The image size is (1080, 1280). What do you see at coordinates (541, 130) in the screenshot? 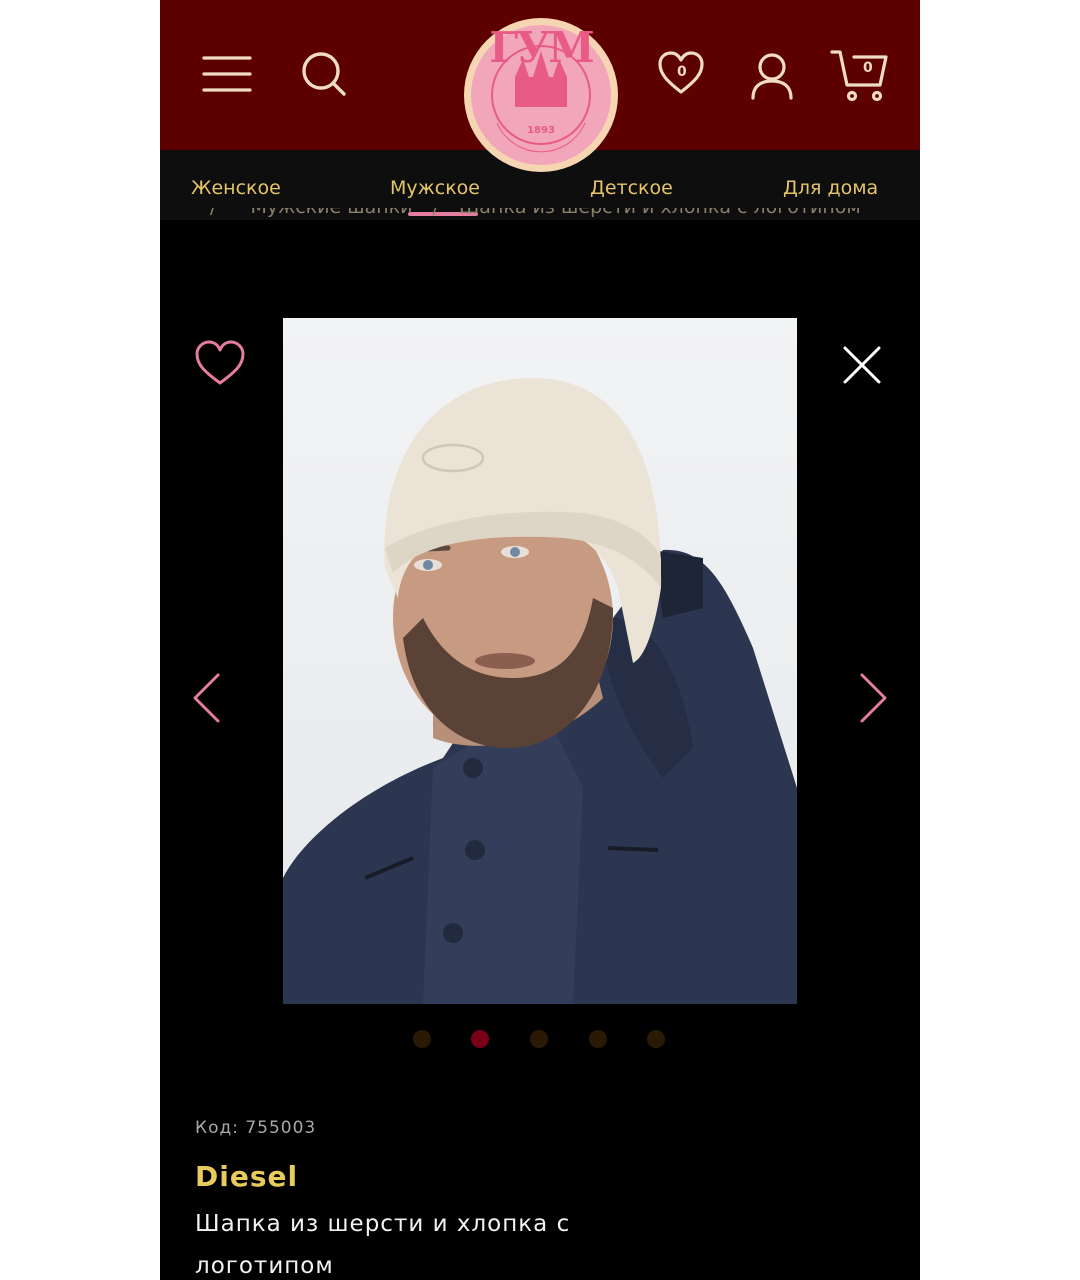
I see `logo-year: 1893` at bounding box center [541, 130].